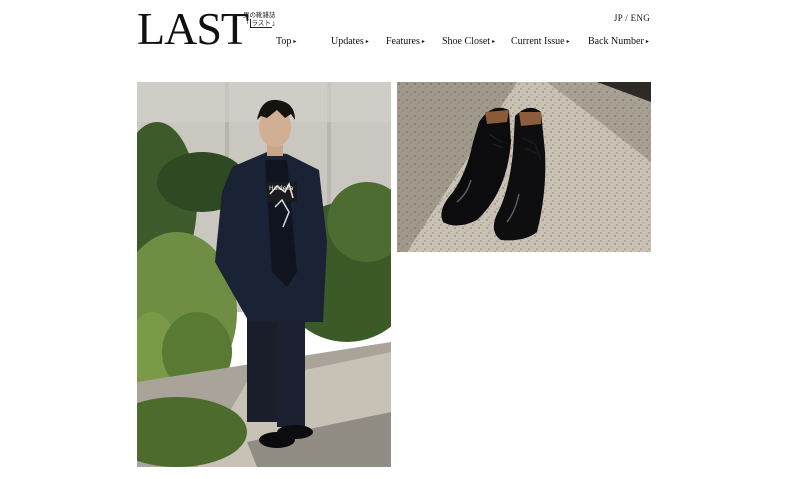 Image resolution: width=800 pixels, height=479 pixels. Describe the element at coordinates (281, 188) in the screenshot. I see `shirt-print-text: Haldeka` at that location.